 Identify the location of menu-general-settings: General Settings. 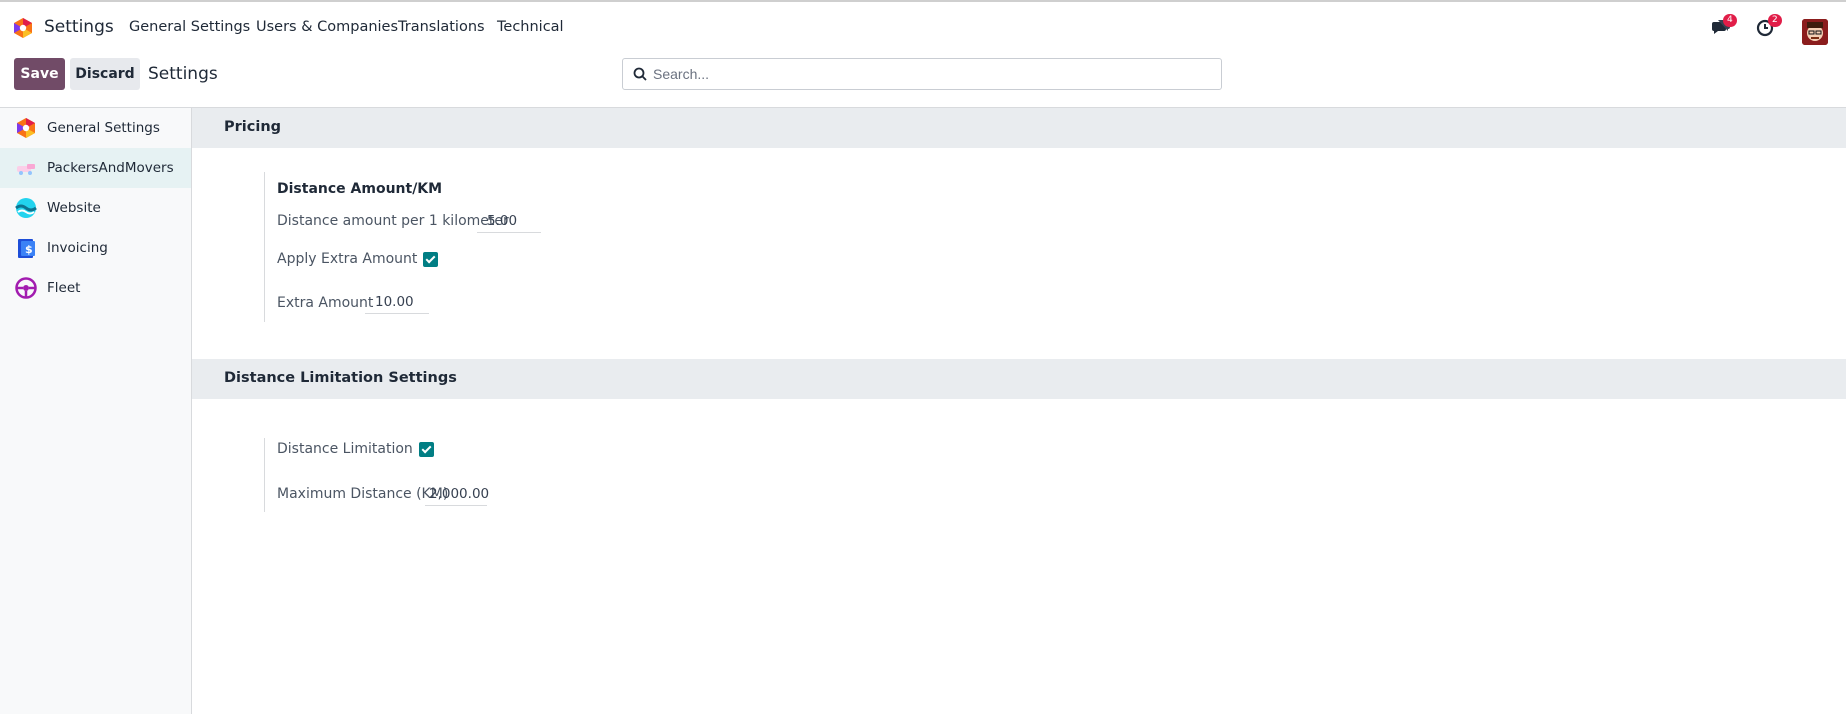
(189, 27).